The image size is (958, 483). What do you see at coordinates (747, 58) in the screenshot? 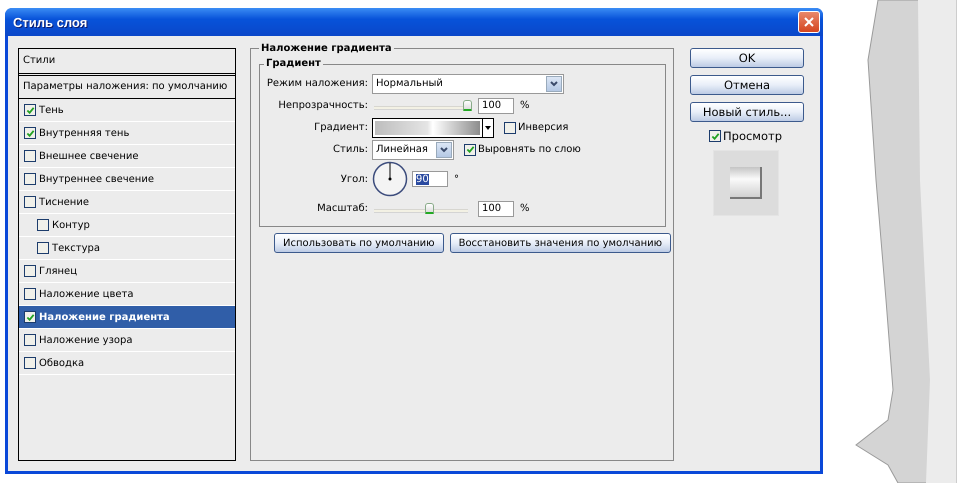
I see `dialog-button: OK` at bounding box center [747, 58].